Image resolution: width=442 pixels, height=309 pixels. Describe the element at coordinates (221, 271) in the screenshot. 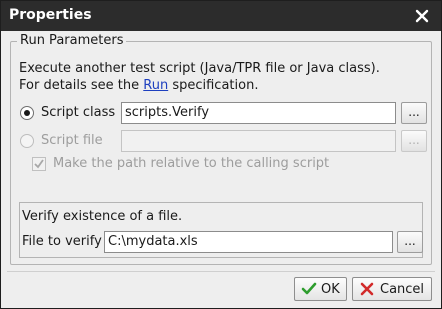

I see `footer-separator` at that location.